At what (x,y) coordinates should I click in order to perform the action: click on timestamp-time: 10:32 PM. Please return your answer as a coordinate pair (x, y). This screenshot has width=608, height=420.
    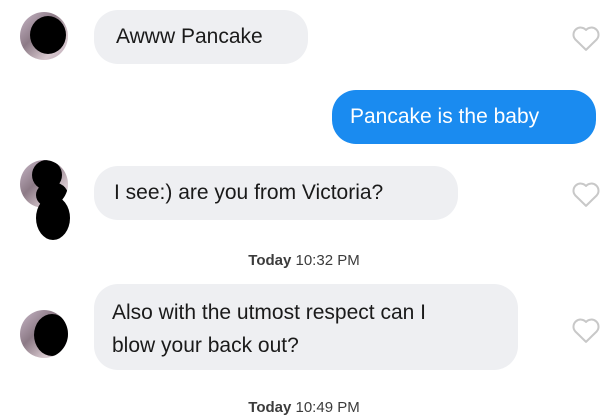
    Looking at the image, I should click on (327, 260).